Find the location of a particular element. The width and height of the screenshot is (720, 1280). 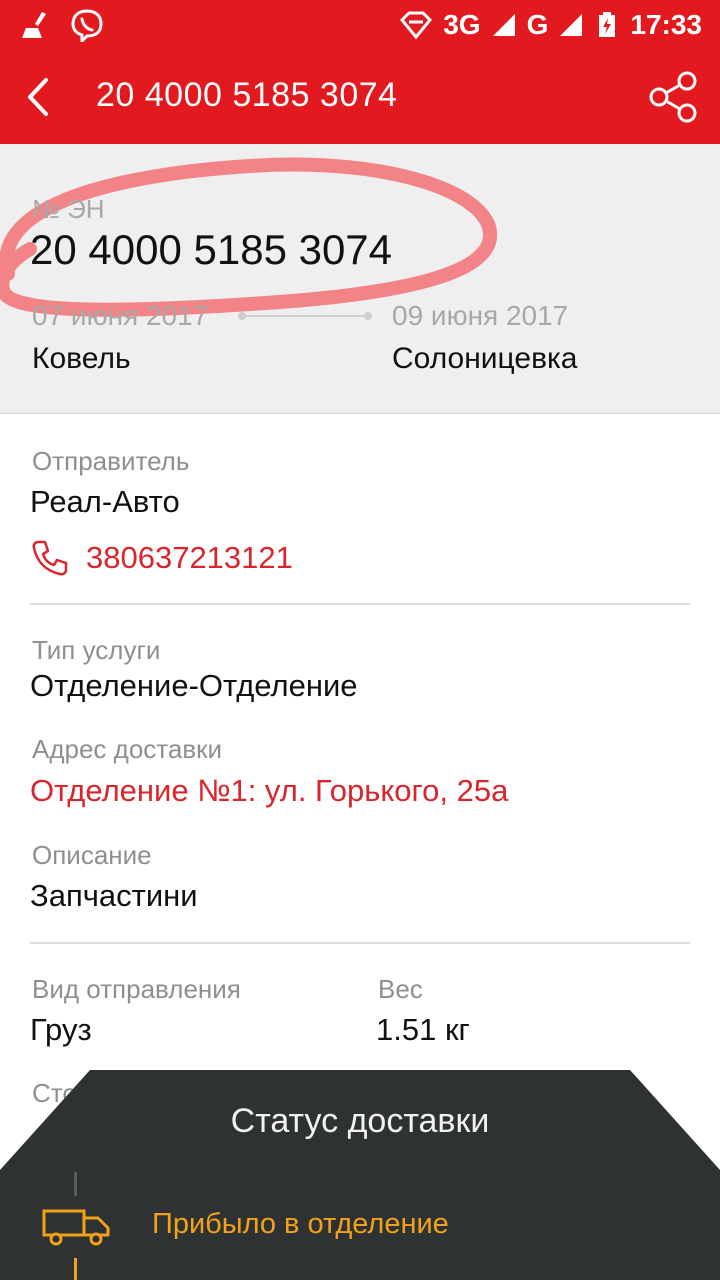

app-bar: 20 4000 5185 3074 is located at coordinates (360, 97).